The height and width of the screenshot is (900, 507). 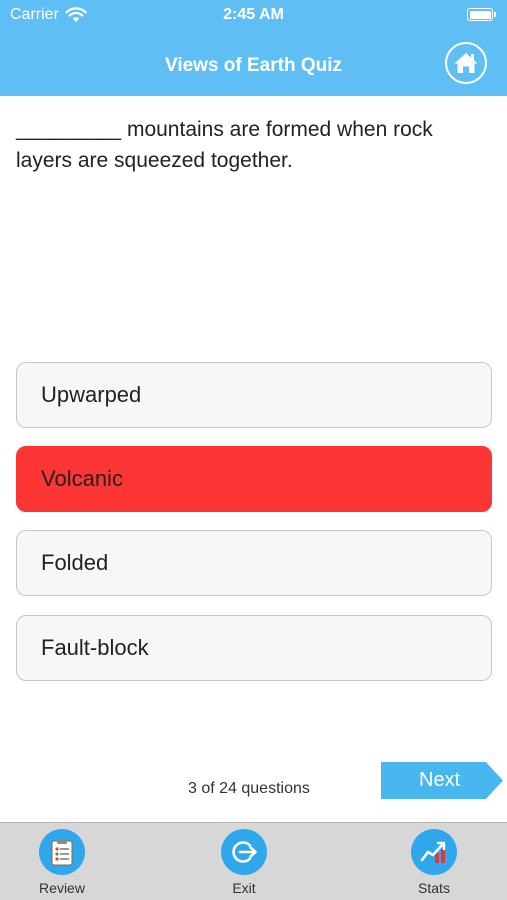 What do you see at coordinates (481, 14) in the screenshot?
I see `battery-icon` at bounding box center [481, 14].